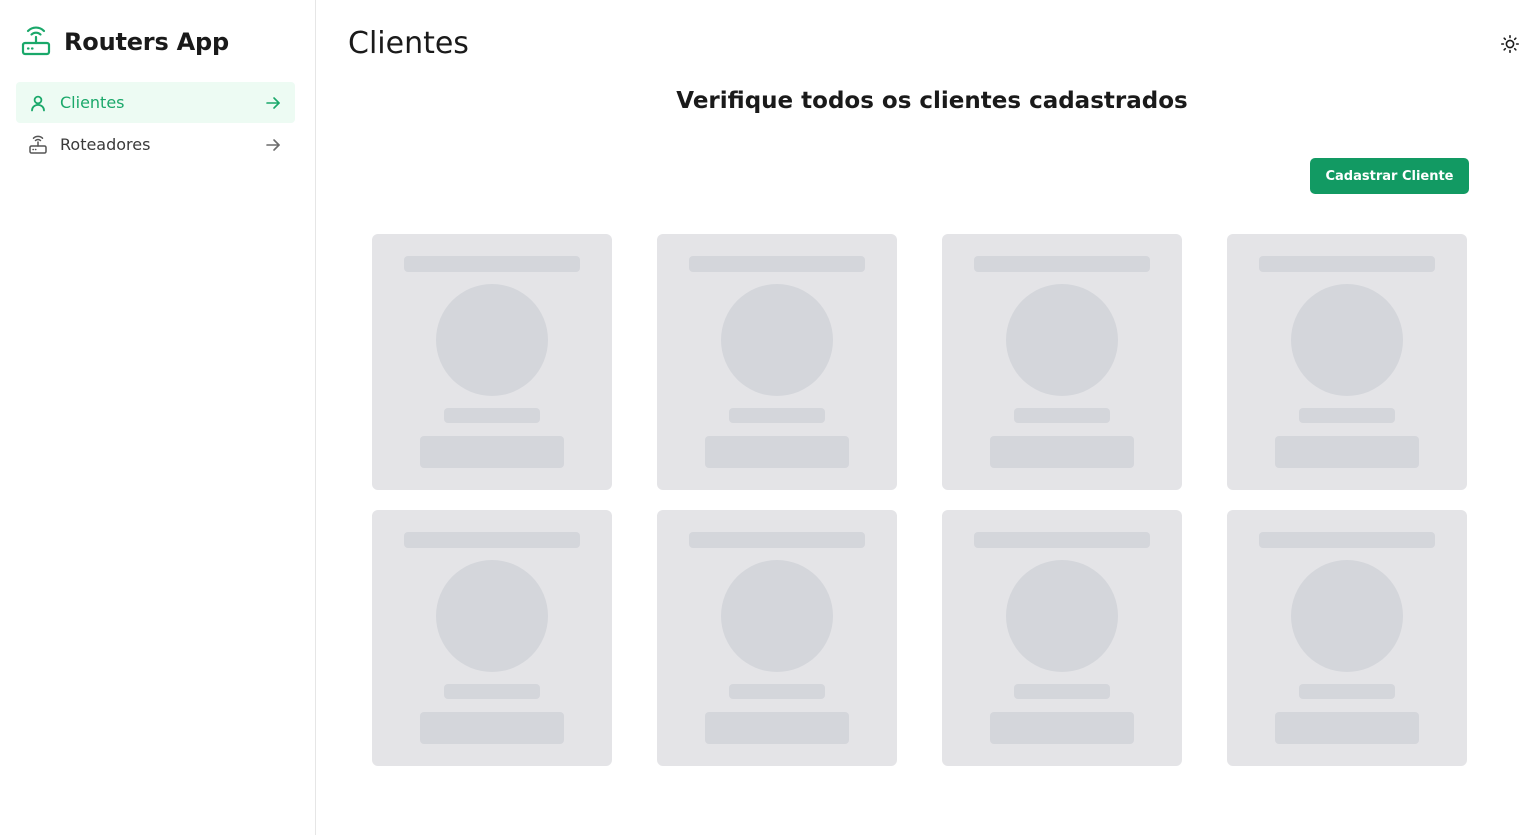 This screenshot has width=1538, height=835. I want to click on page-subtitle: Verifique todos os clientes cadastrados, so click(932, 101).